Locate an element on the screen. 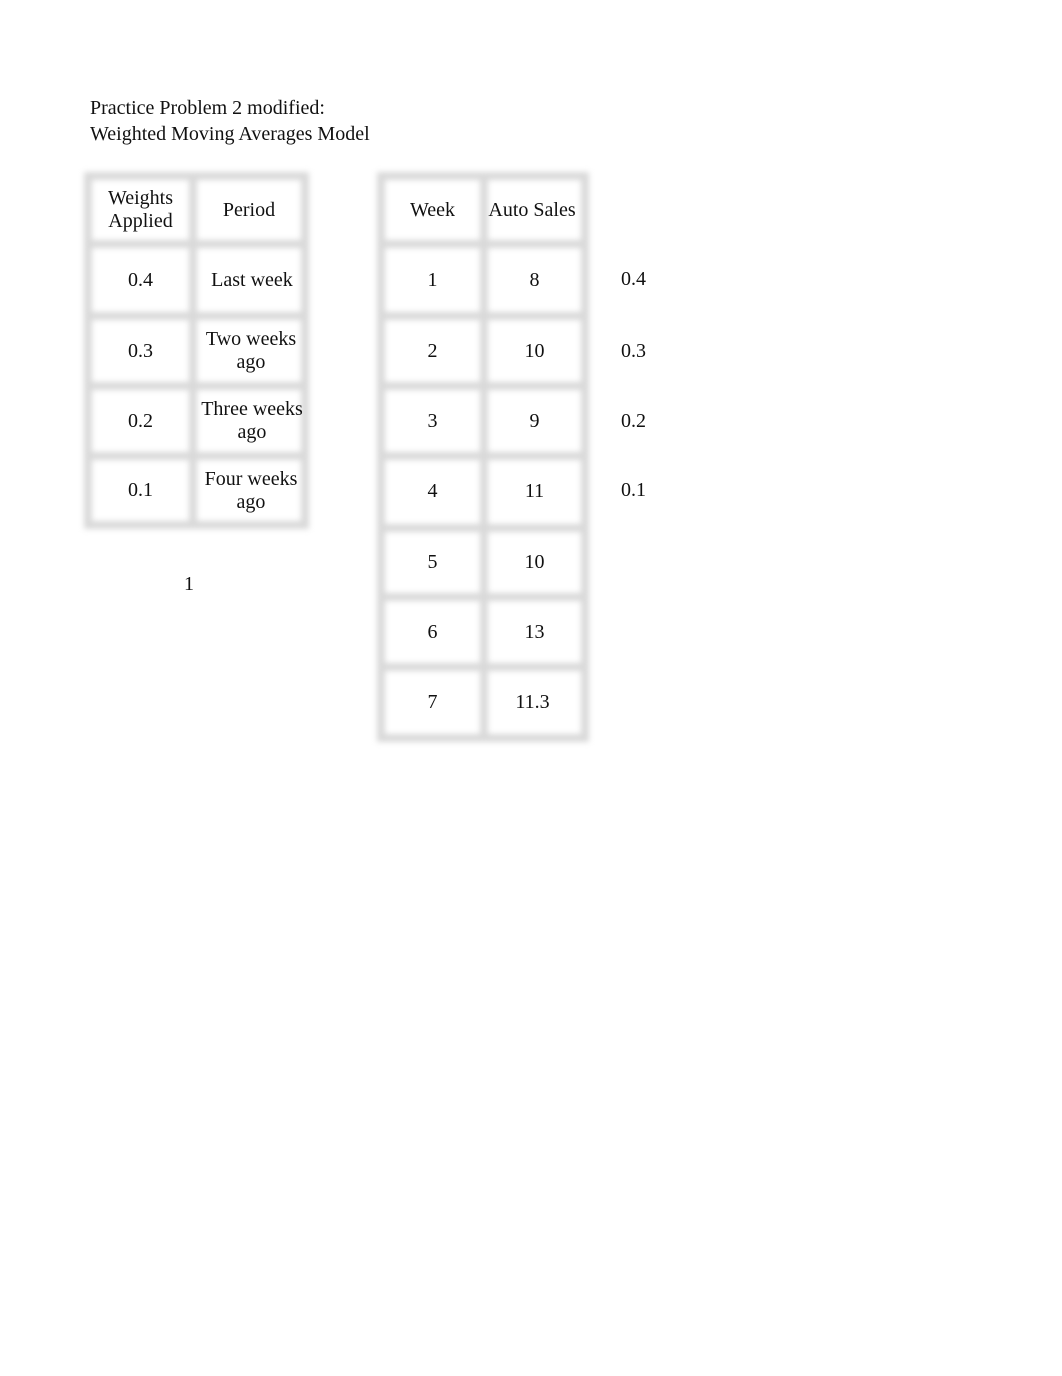 The height and width of the screenshot is (1376, 1062). period-cell: Three weeks ago is located at coordinates (252, 421).